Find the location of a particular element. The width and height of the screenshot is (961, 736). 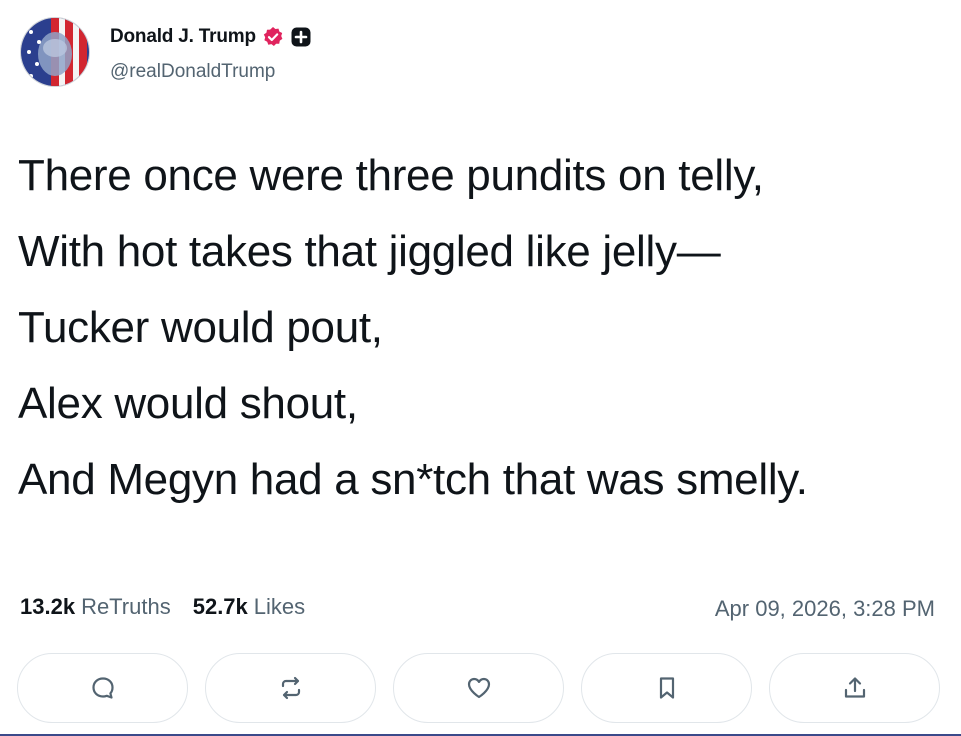

reply-button is located at coordinates (102, 688).